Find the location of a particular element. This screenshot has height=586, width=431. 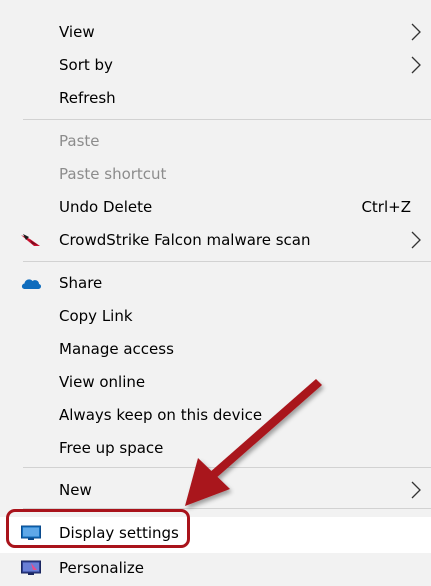

menu-item-manage-access: Manage access is located at coordinates (215, 348).